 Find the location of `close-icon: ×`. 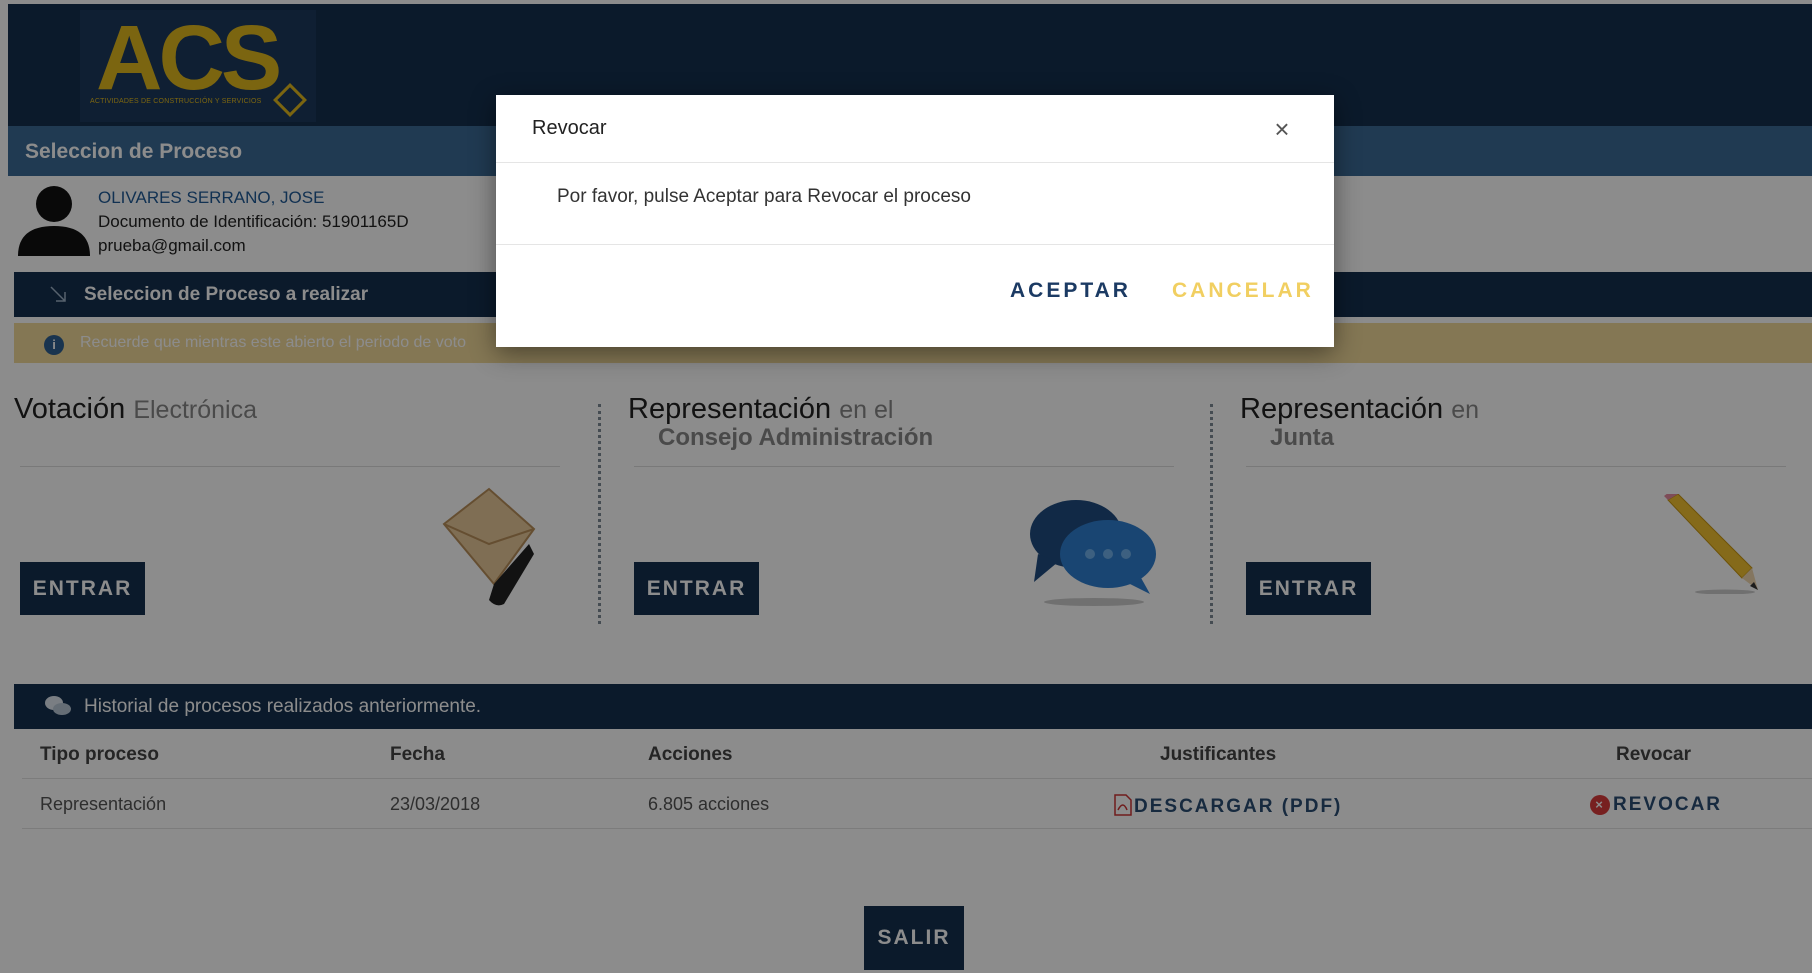

close-icon: × is located at coordinates (1282, 129).